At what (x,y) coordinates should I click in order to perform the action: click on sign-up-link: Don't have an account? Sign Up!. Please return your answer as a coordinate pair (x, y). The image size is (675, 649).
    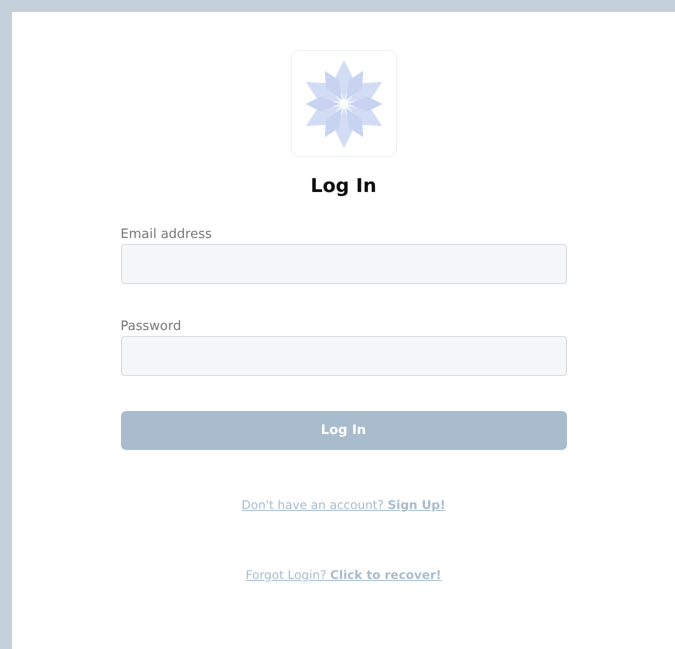
    Looking at the image, I should click on (344, 505).